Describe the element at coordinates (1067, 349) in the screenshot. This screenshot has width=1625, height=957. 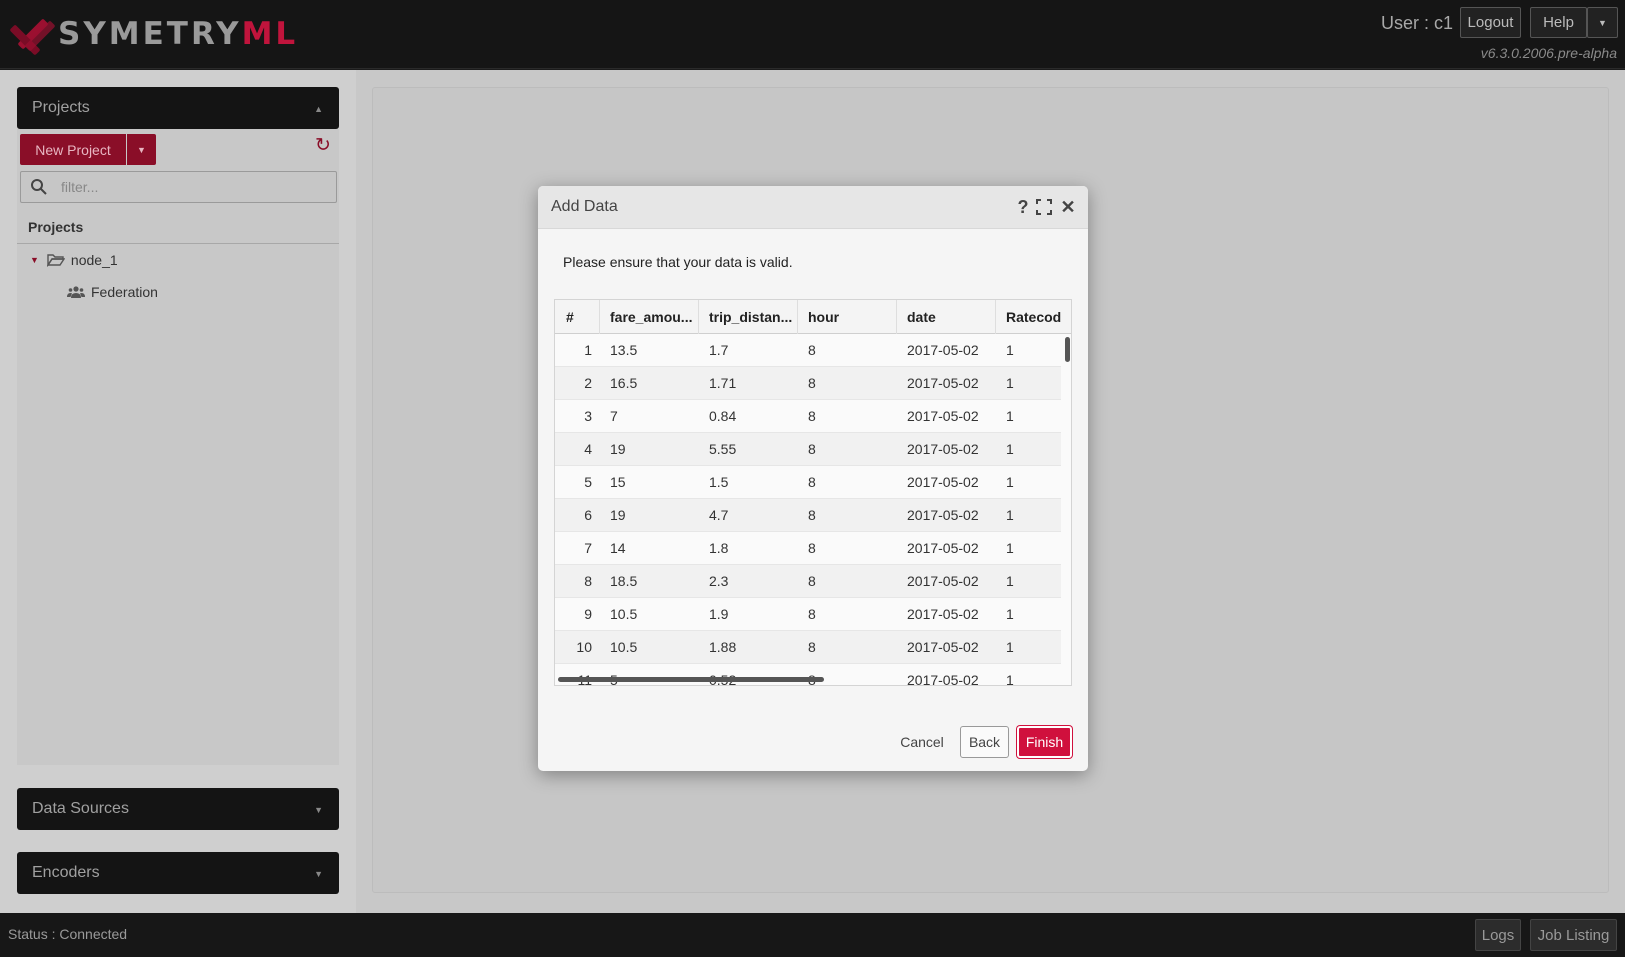
I see `vertical-scrollbar` at that location.